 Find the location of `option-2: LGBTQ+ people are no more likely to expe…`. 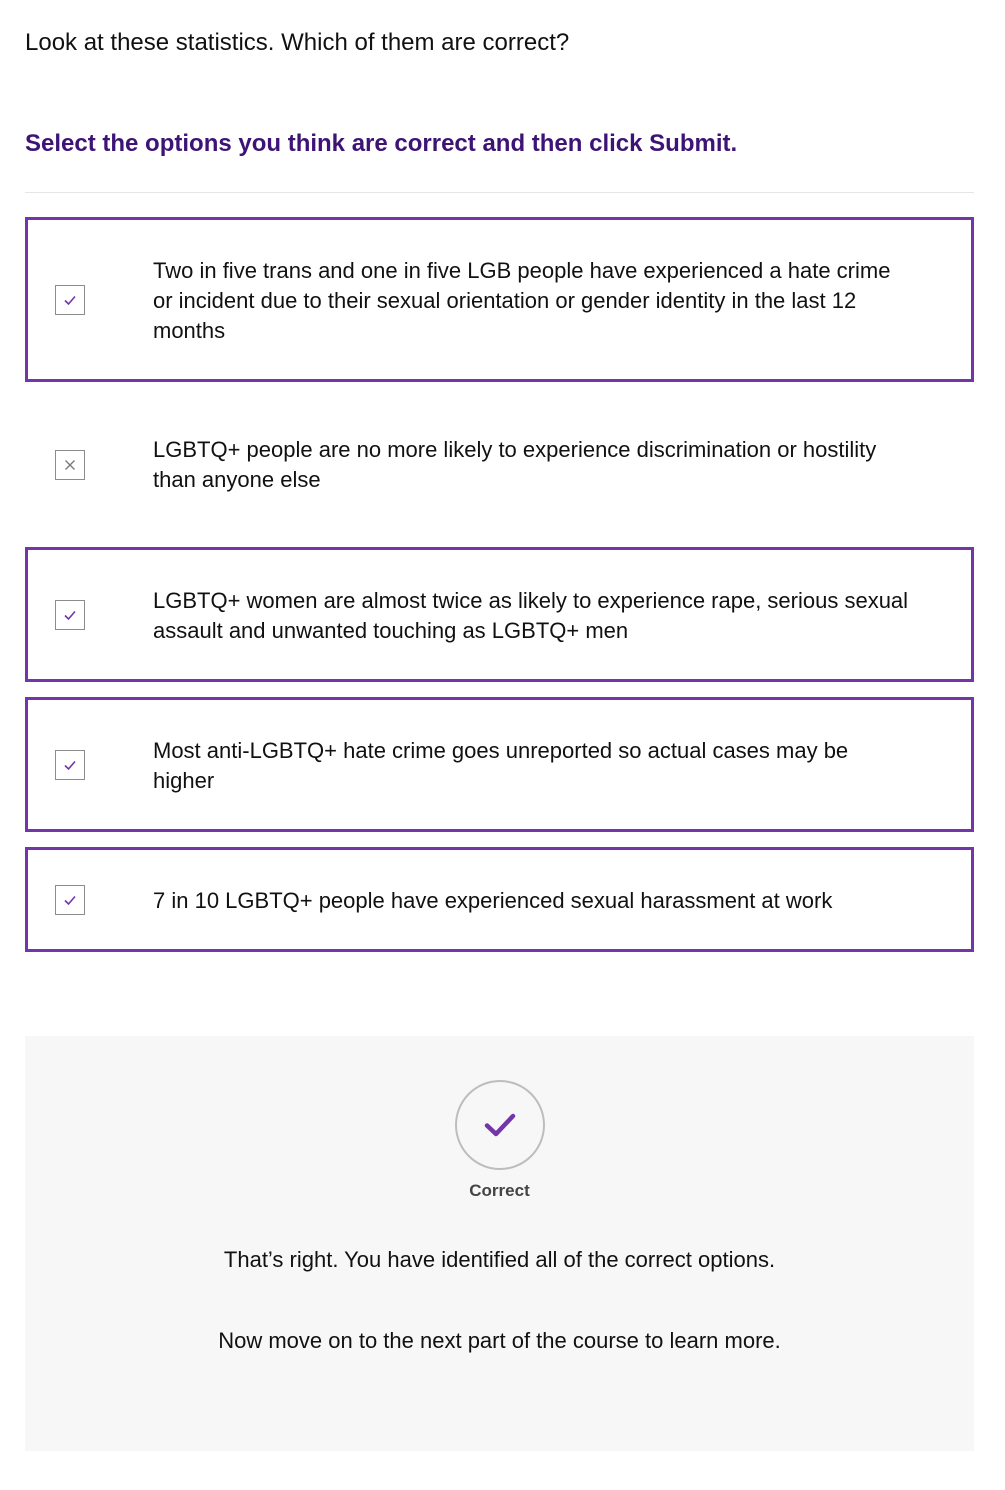

option-2: LGBTQ+ people are no more likely to expe… is located at coordinates (499, 464).